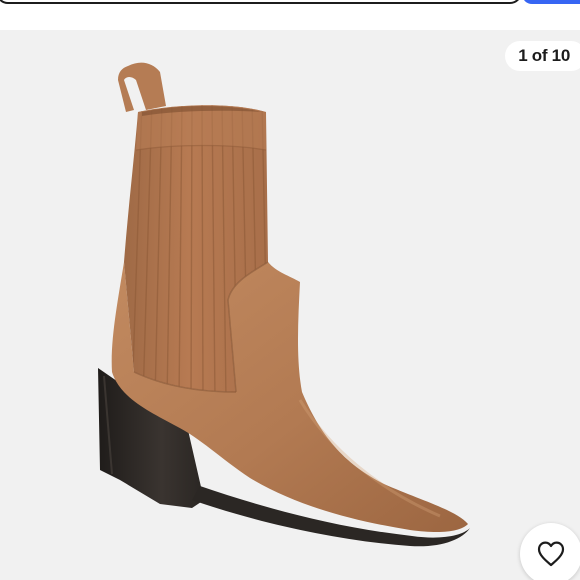 This screenshot has height=580, width=580. What do you see at coordinates (542, 56) in the screenshot?
I see `image-counter: 1 of 10` at bounding box center [542, 56].